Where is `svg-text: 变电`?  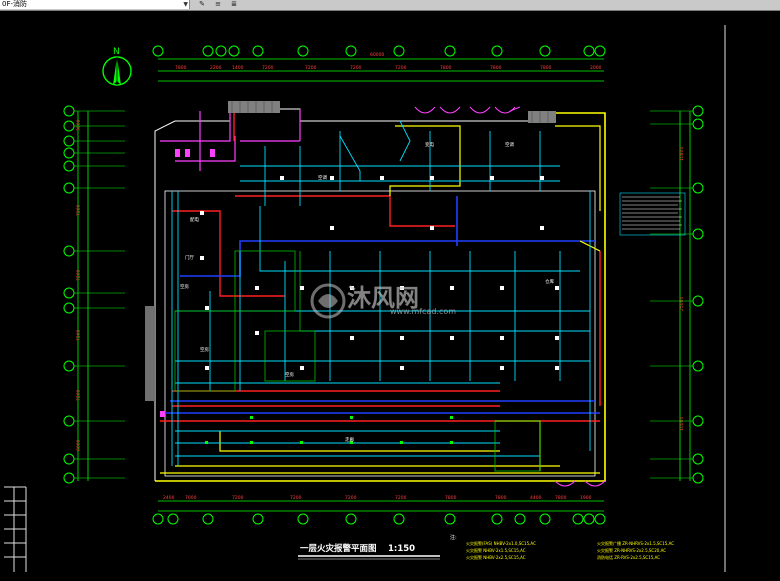
svg-text: 变电 is located at coordinates (429, 144).